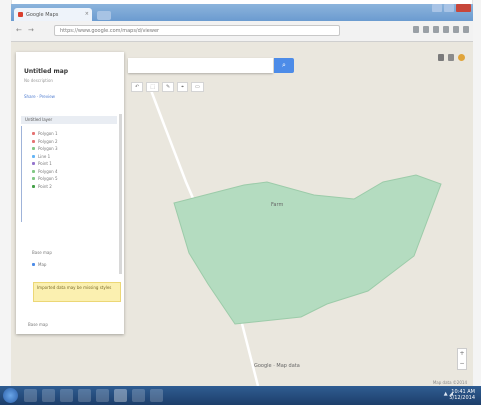 The width and height of the screenshot is (481, 405). I want to click on layer-selection-indicator, so click(21, 174).